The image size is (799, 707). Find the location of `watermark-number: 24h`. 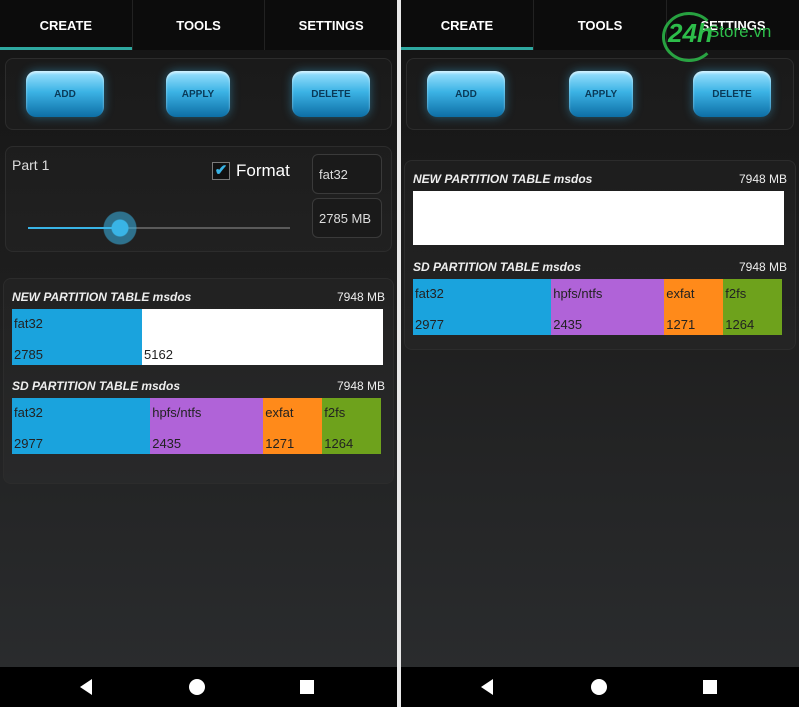

watermark-number: 24h is located at coordinates (690, 33).